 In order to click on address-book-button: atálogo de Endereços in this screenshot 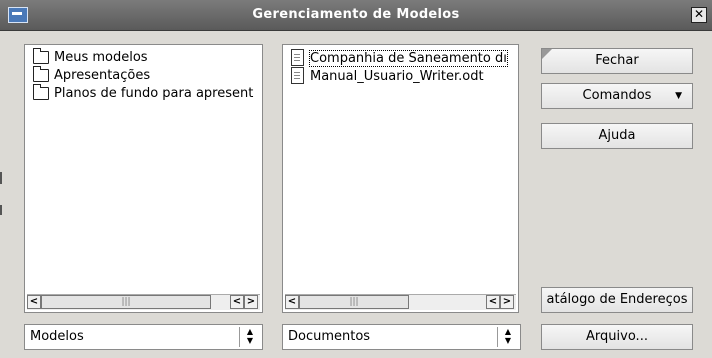, I will do `click(617, 300)`.